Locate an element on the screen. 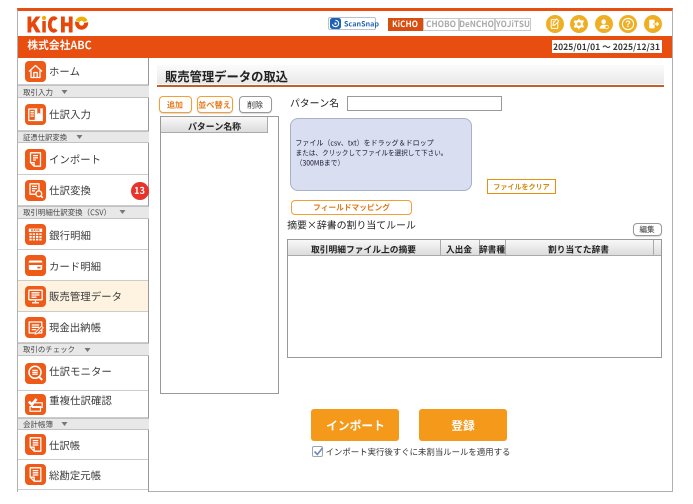 The width and height of the screenshot is (693, 504). svg-text: BANK is located at coordinates (36, 230).